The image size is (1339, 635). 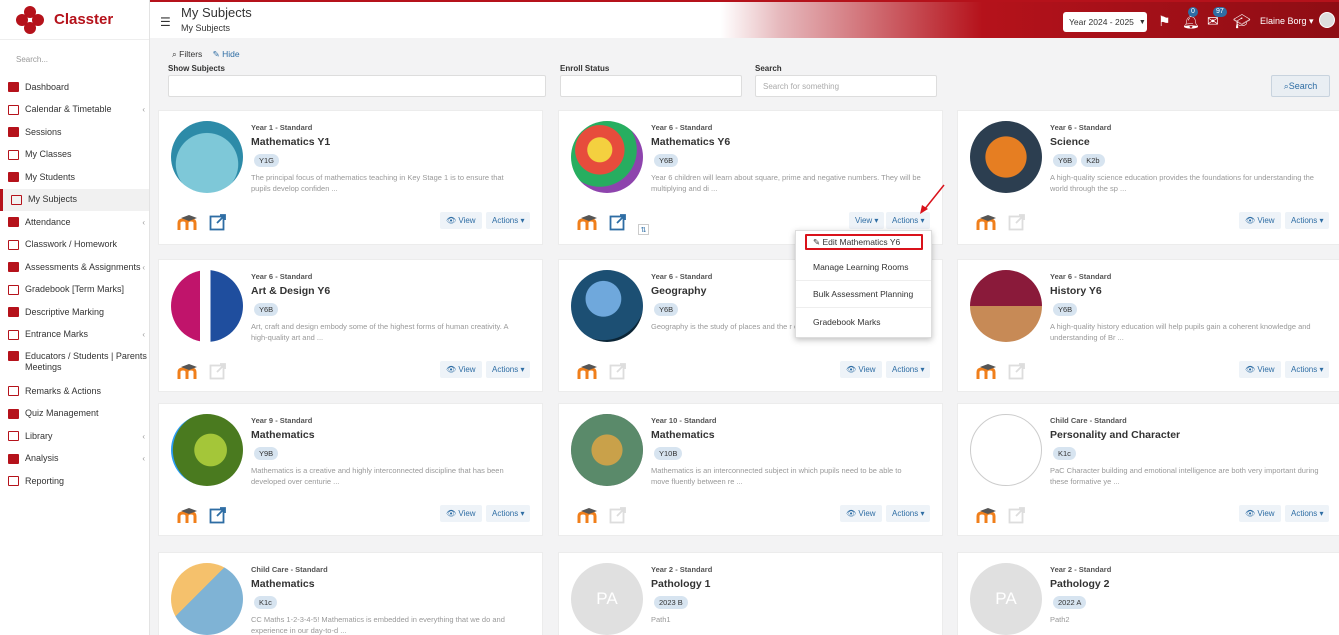 I want to click on subject-title: Pathology 2, so click(x=1080, y=584).